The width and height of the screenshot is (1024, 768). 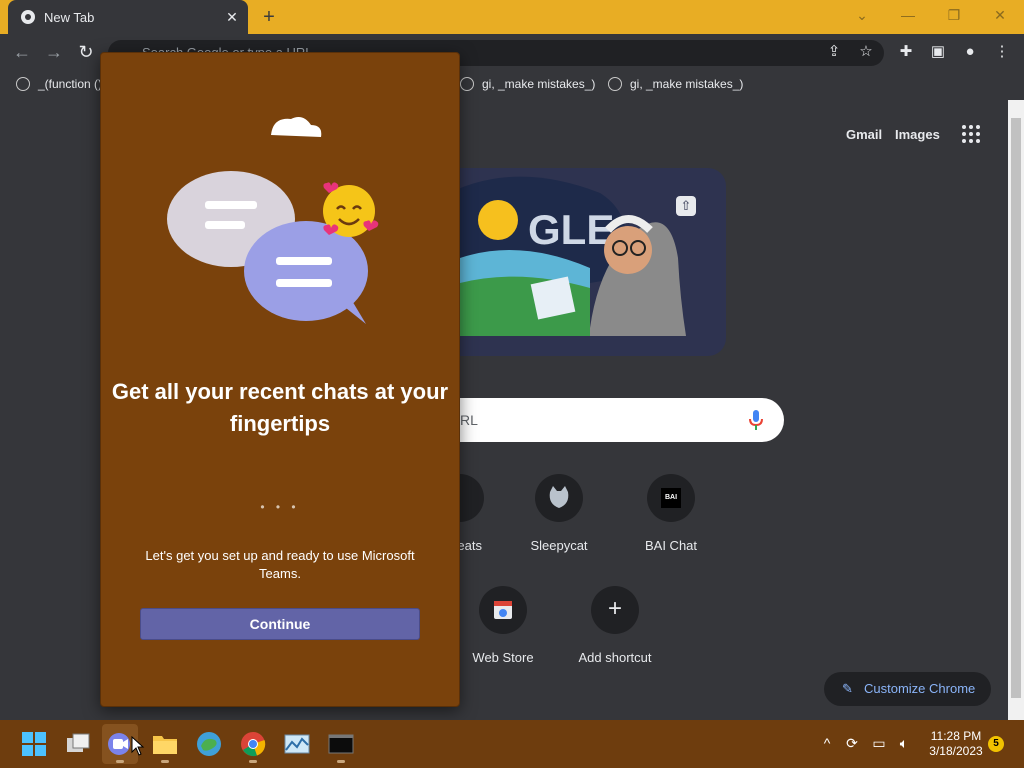 I want to click on edge-icon, so click(x=209, y=744).